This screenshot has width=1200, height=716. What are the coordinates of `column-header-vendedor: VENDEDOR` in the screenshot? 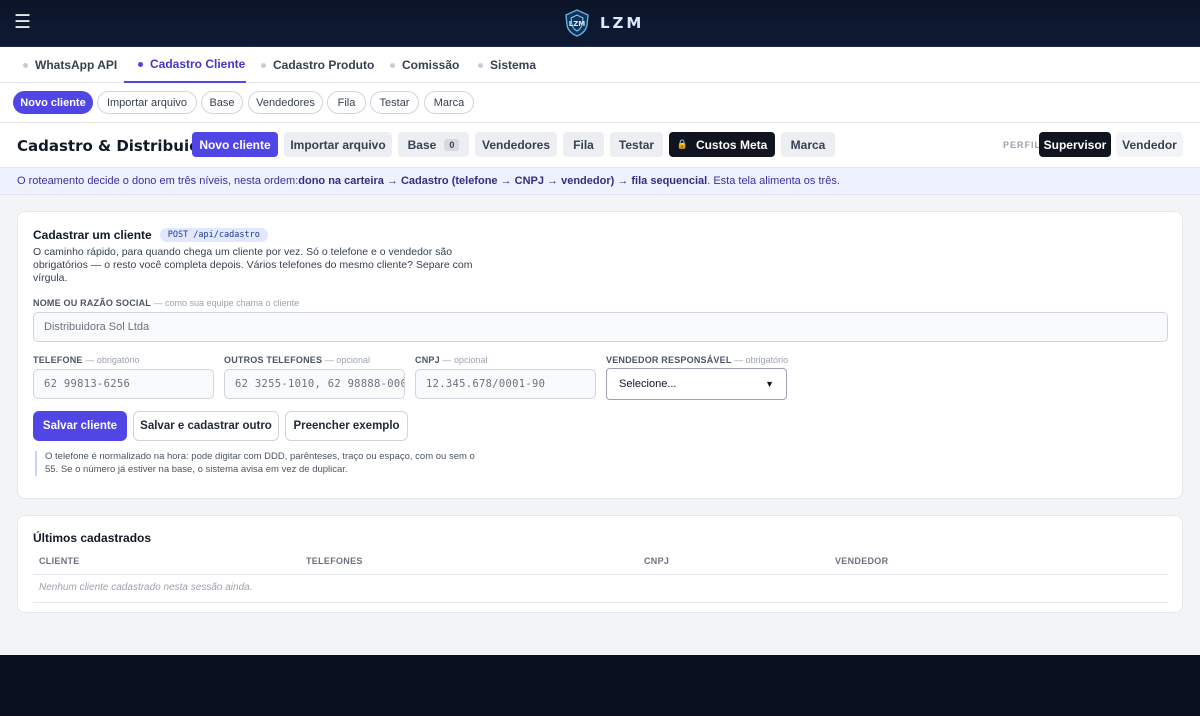 It's located at (862, 561).